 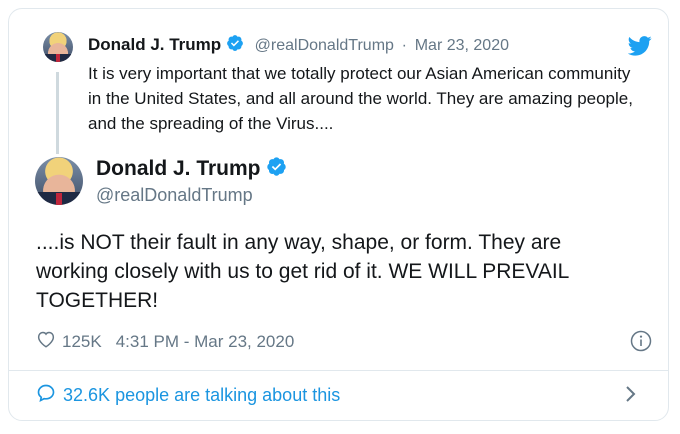 What do you see at coordinates (174, 195) in the screenshot?
I see `main-handle: @realDonaldTrump` at bounding box center [174, 195].